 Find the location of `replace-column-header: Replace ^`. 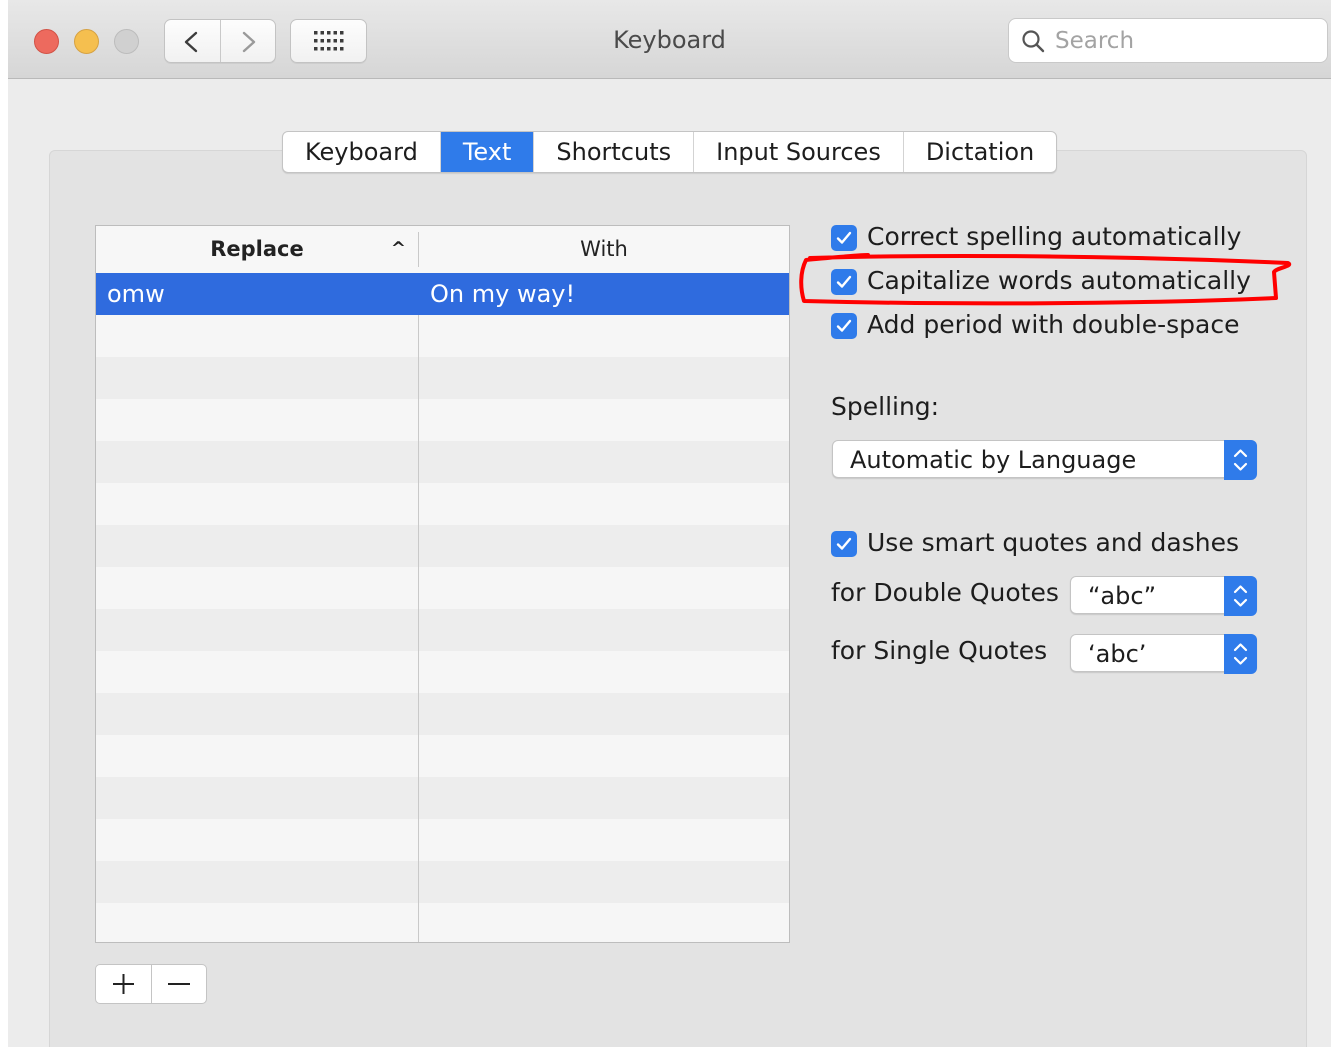

replace-column-header: Replace ^ is located at coordinates (257, 249).